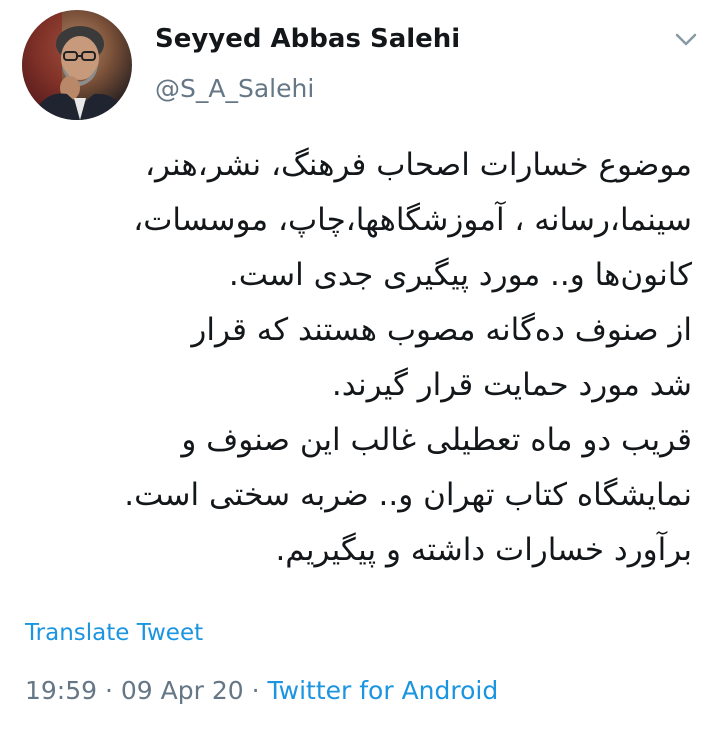 This screenshot has height=734, width=720. I want to click on tweet-date: 09 Apr 20, so click(182, 690).